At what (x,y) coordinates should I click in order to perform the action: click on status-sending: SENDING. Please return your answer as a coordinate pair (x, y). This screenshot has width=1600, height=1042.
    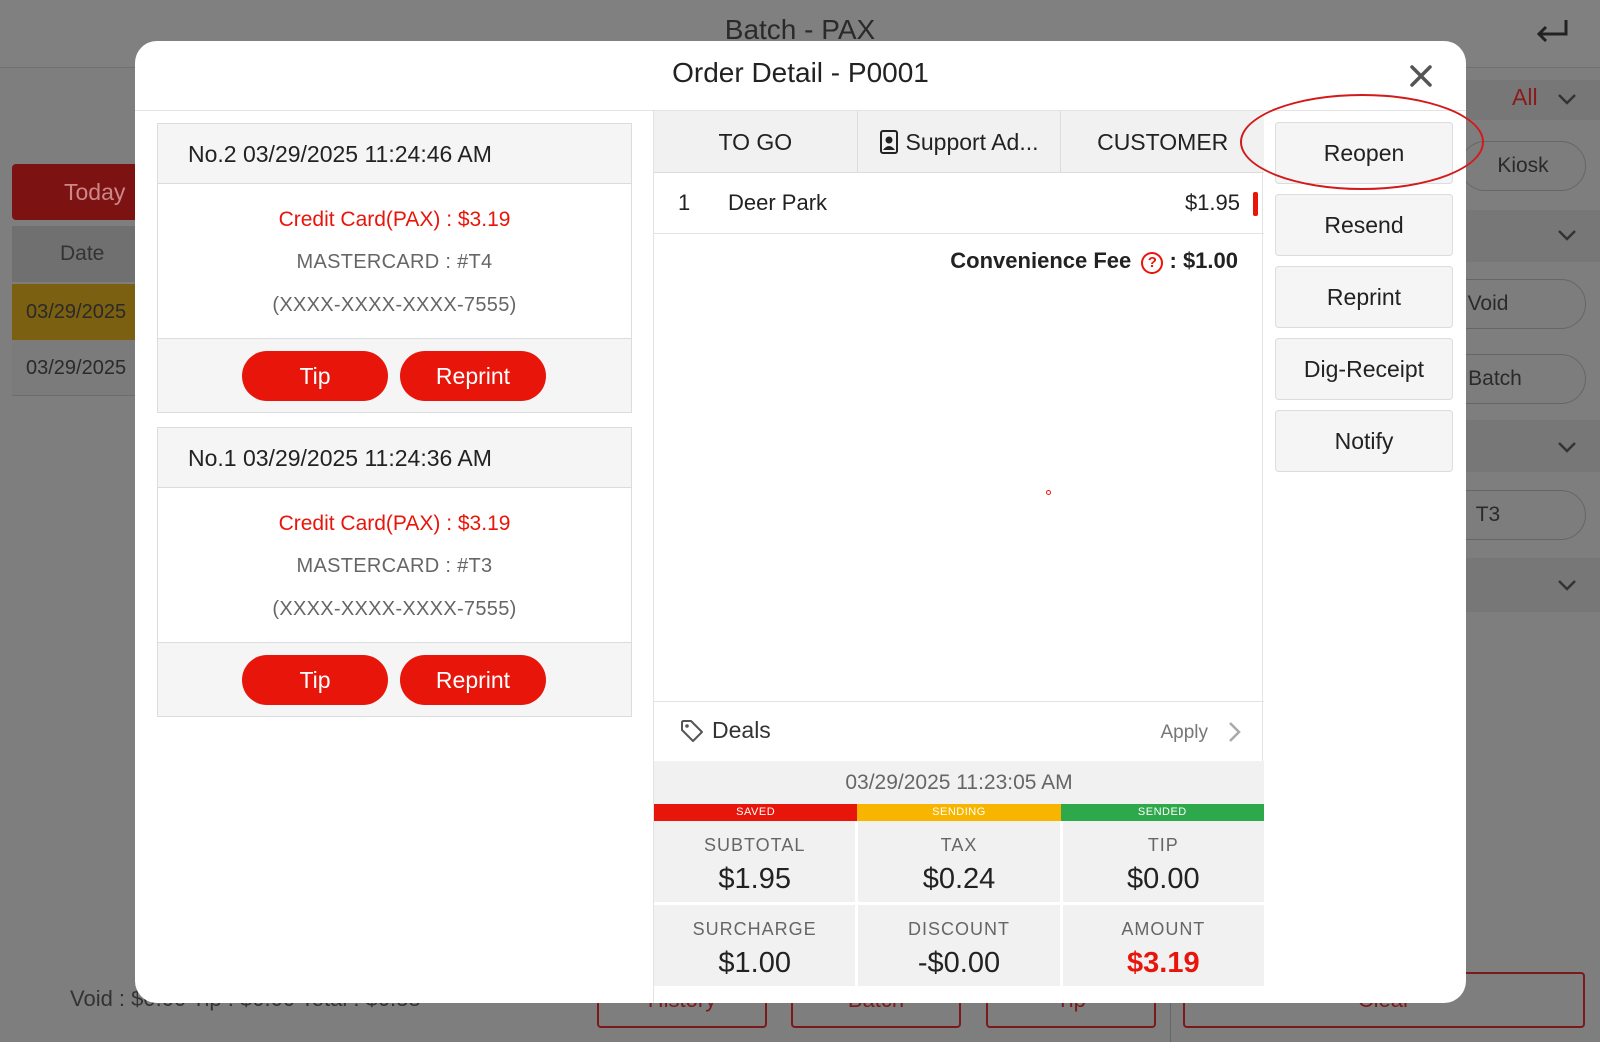
    Looking at the image, I should click on (959, 812).